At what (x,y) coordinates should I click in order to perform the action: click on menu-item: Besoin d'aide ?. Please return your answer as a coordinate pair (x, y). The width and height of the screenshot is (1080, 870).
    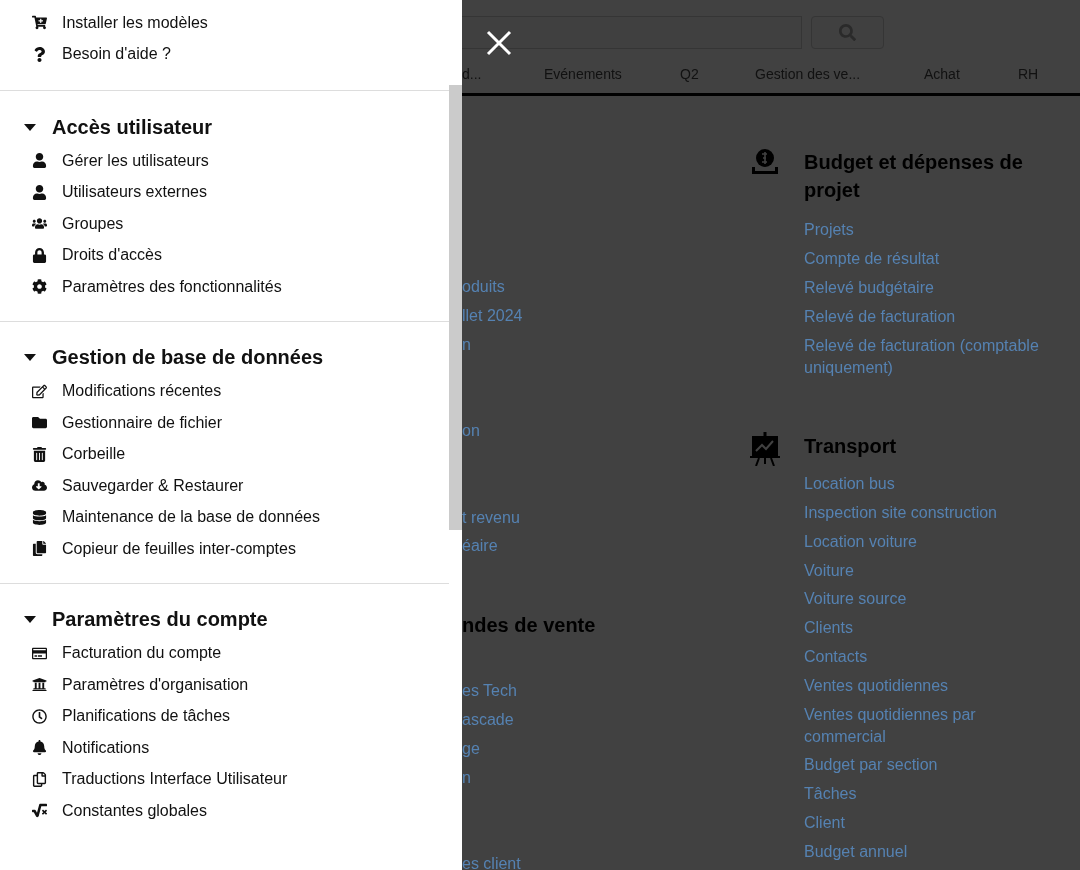
    Looking at the image, I should click on (224, 54).